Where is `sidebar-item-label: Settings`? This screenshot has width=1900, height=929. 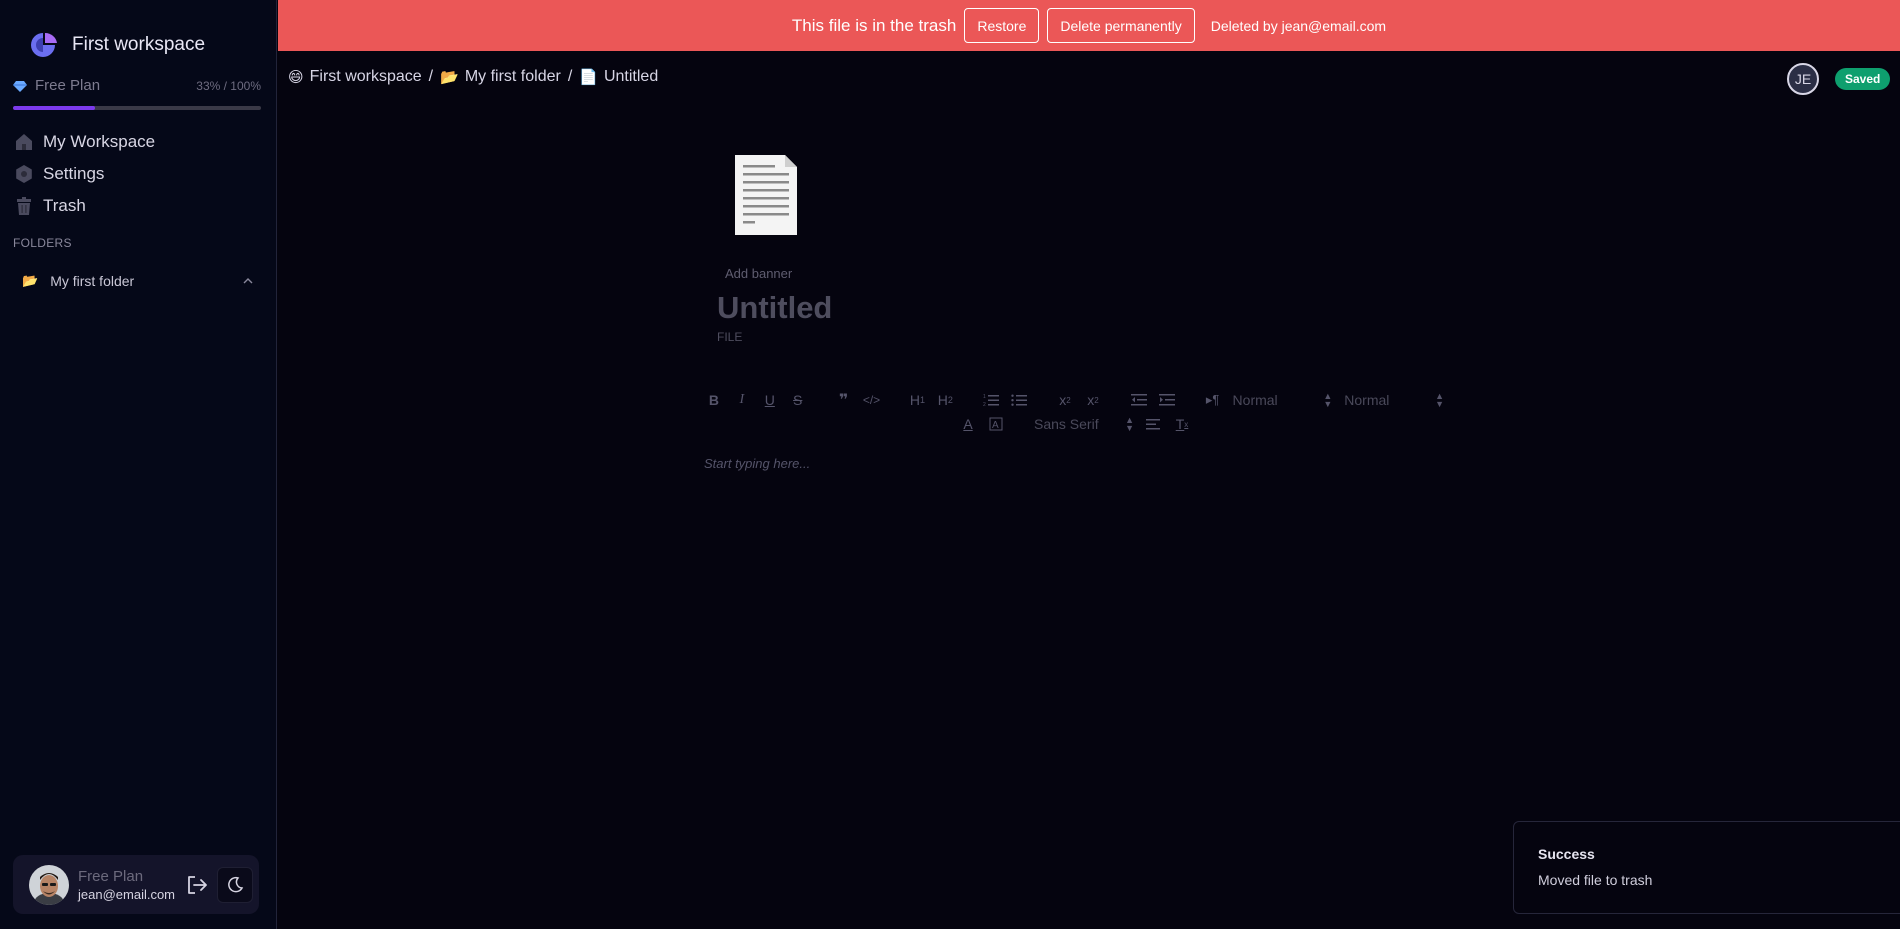
sidebar-item-label: Settings is located at coordinates (74, 173).